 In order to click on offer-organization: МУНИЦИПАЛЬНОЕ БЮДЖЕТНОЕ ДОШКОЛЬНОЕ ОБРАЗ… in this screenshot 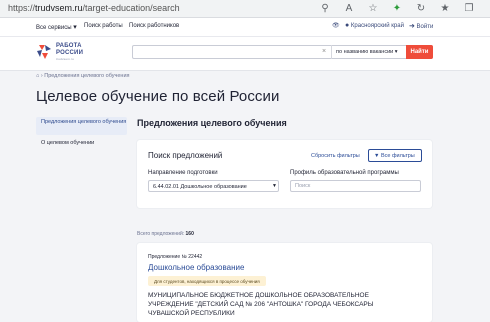, I will do `click(283, 304)`.